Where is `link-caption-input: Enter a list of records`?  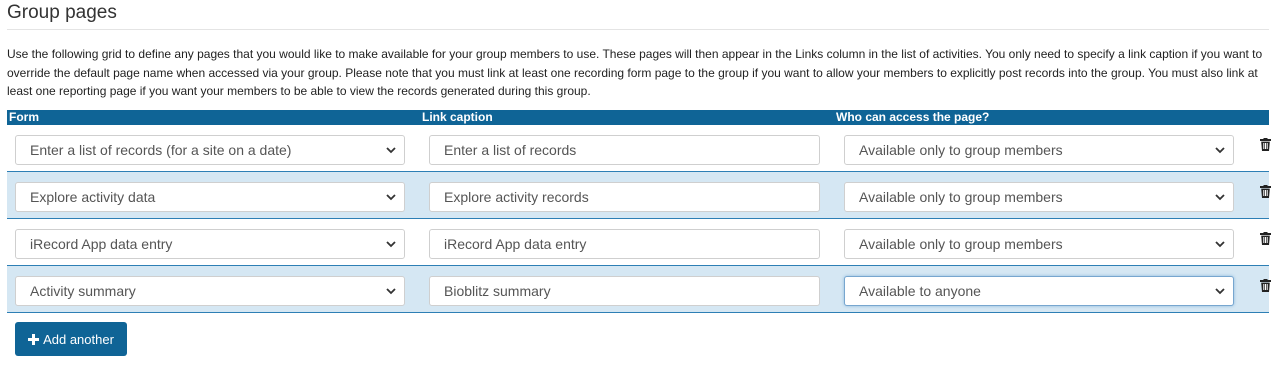
link-caption-input: Enter a list of records is located at coordinates (624, 150).